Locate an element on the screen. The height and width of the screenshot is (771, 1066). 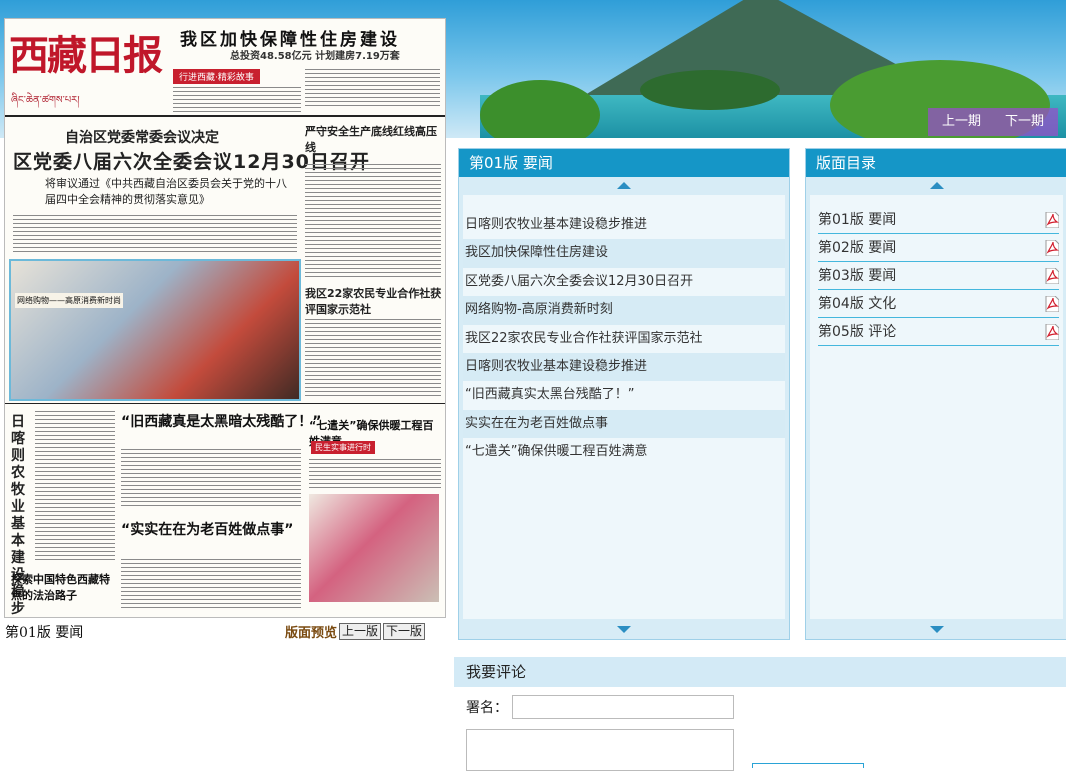
article-link: “七遣关”确保供暖工程百姓满意 is located at coordinates (624, 452).